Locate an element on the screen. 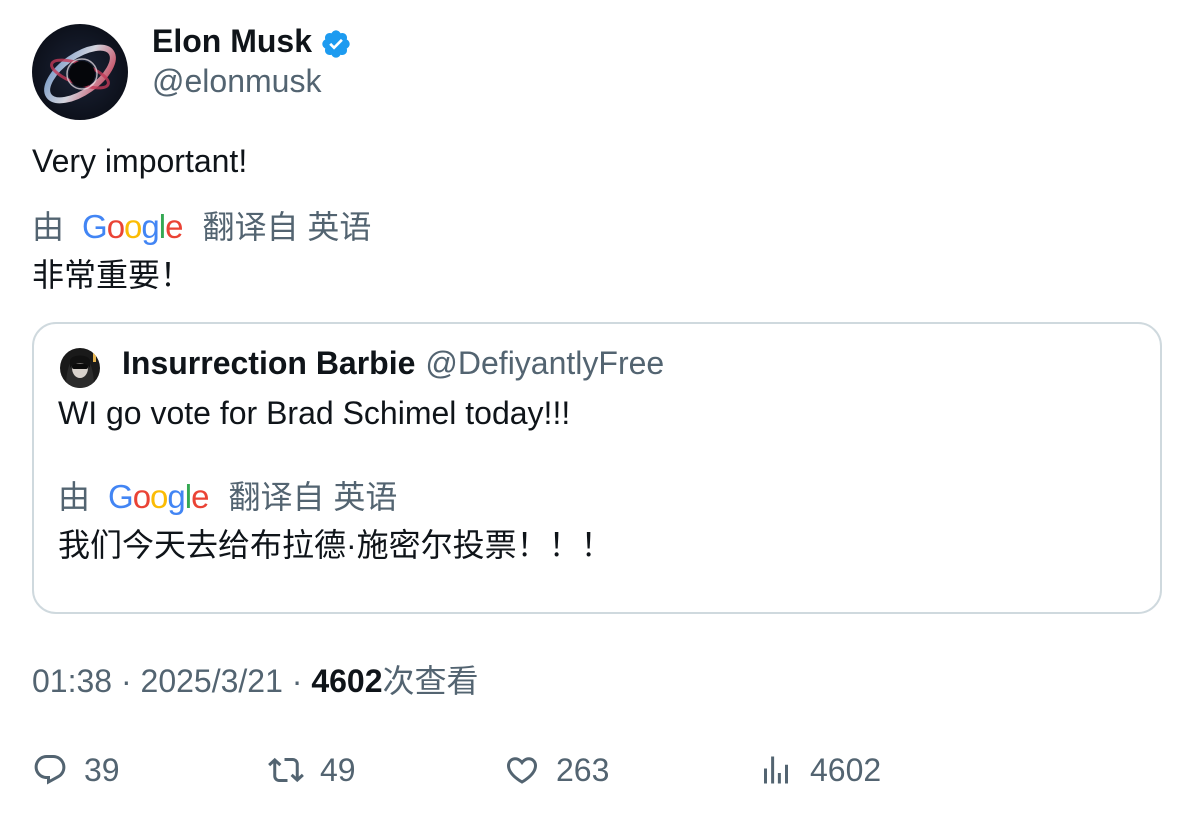 This screenshot has height=816, width=1196. action-bar: 39 49 263 4602 is located at coordinates (598, 770).